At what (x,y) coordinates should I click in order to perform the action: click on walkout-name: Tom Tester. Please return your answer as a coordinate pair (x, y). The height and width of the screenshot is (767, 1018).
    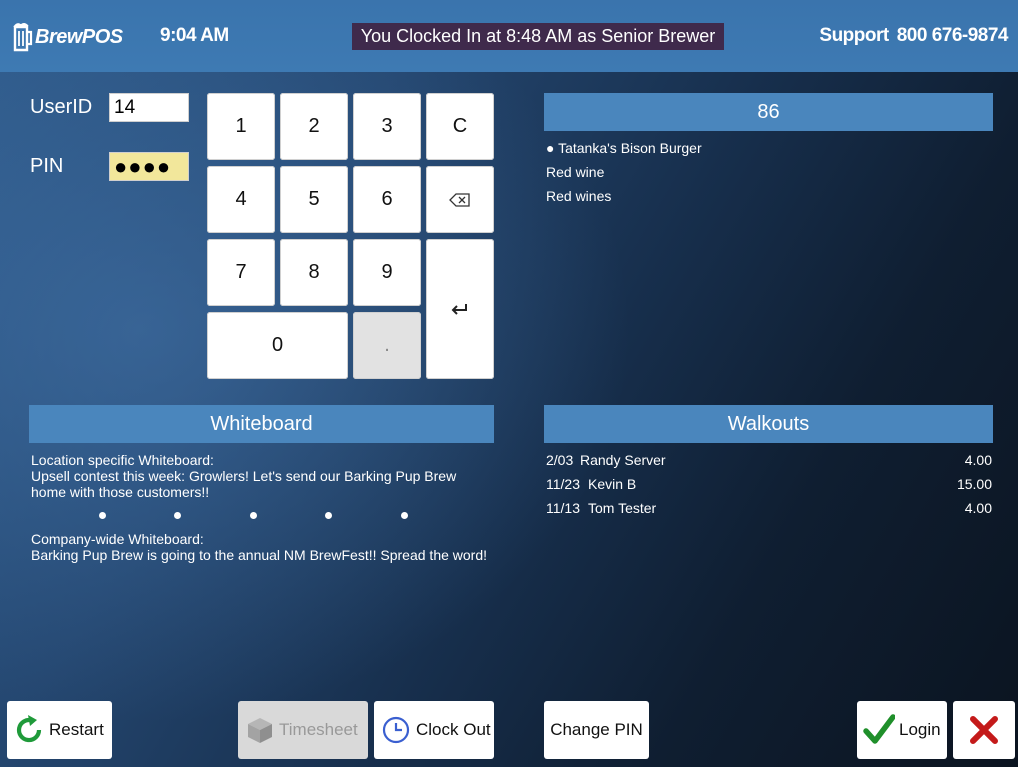
    Looking at the image, I should click on (622, 508).